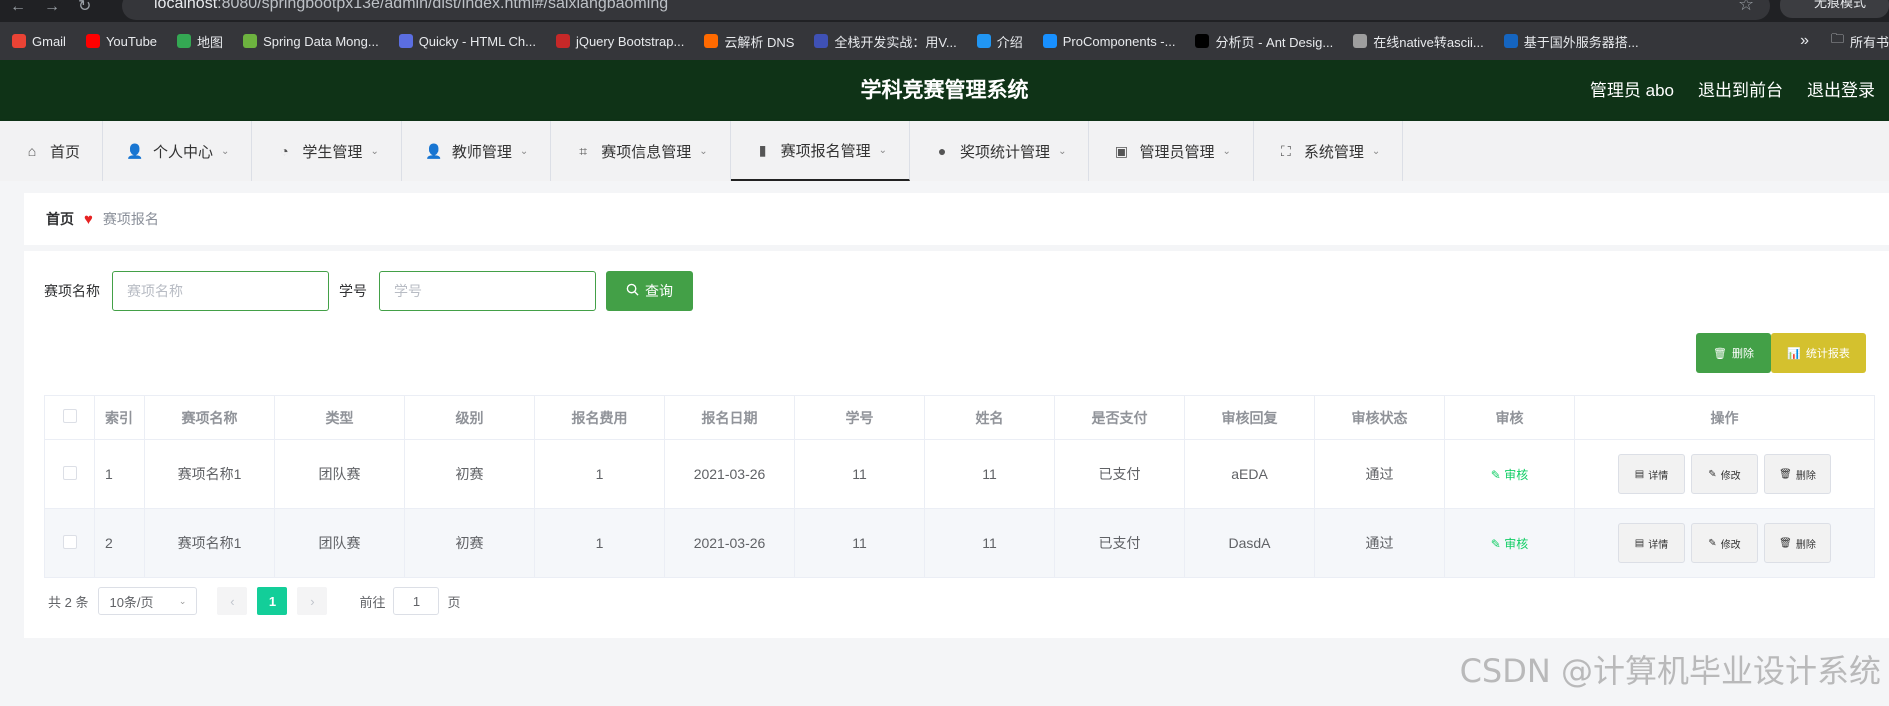 The width and height of the screenshot is (1889, 706). I want to click on bookmark-label: Gmail, so click(49, 41).